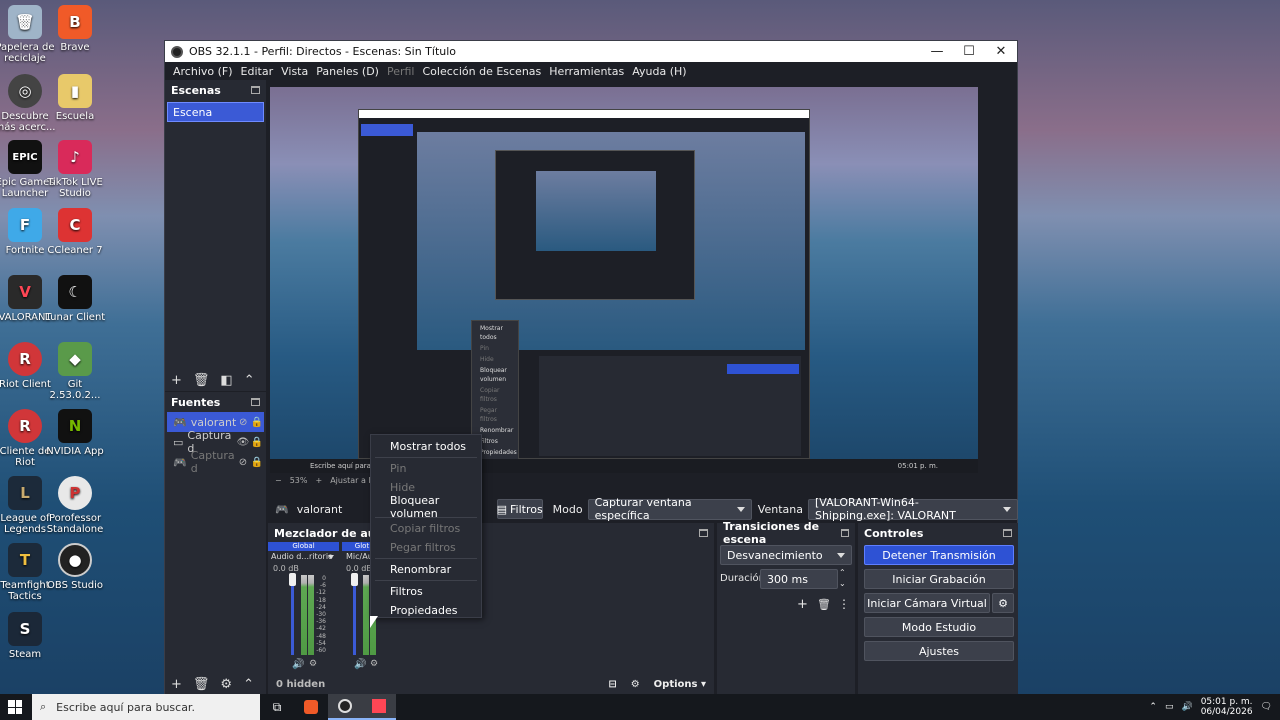 This screenshot has width=1280, height=720. What do you see at coordinates (939, 555) in the screenshot?
I see `stop-streaming-button: Detener Transmisión` at bounding box center [939, 555].